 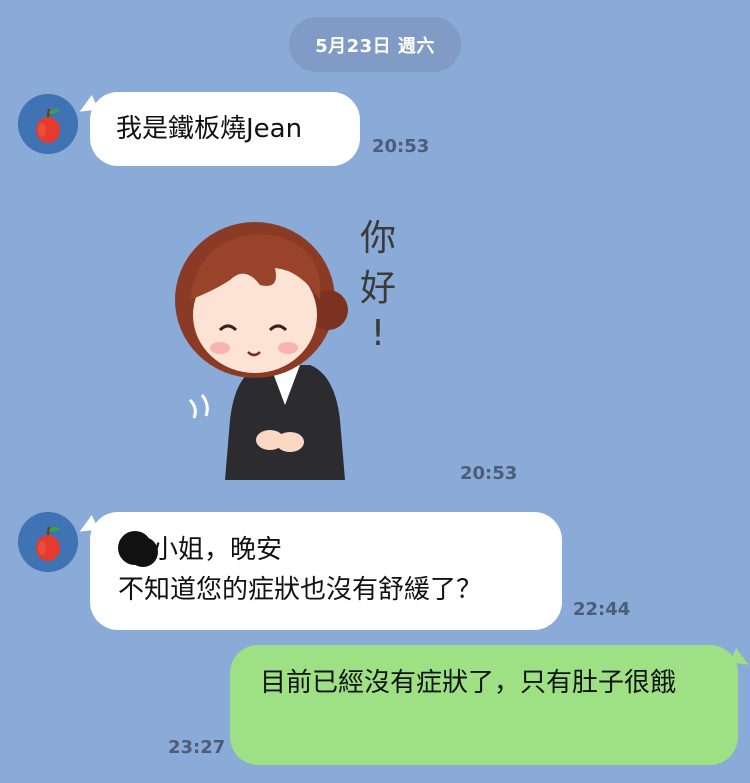 I want to click on message-time: 22:44, so click(x=602, y=609).